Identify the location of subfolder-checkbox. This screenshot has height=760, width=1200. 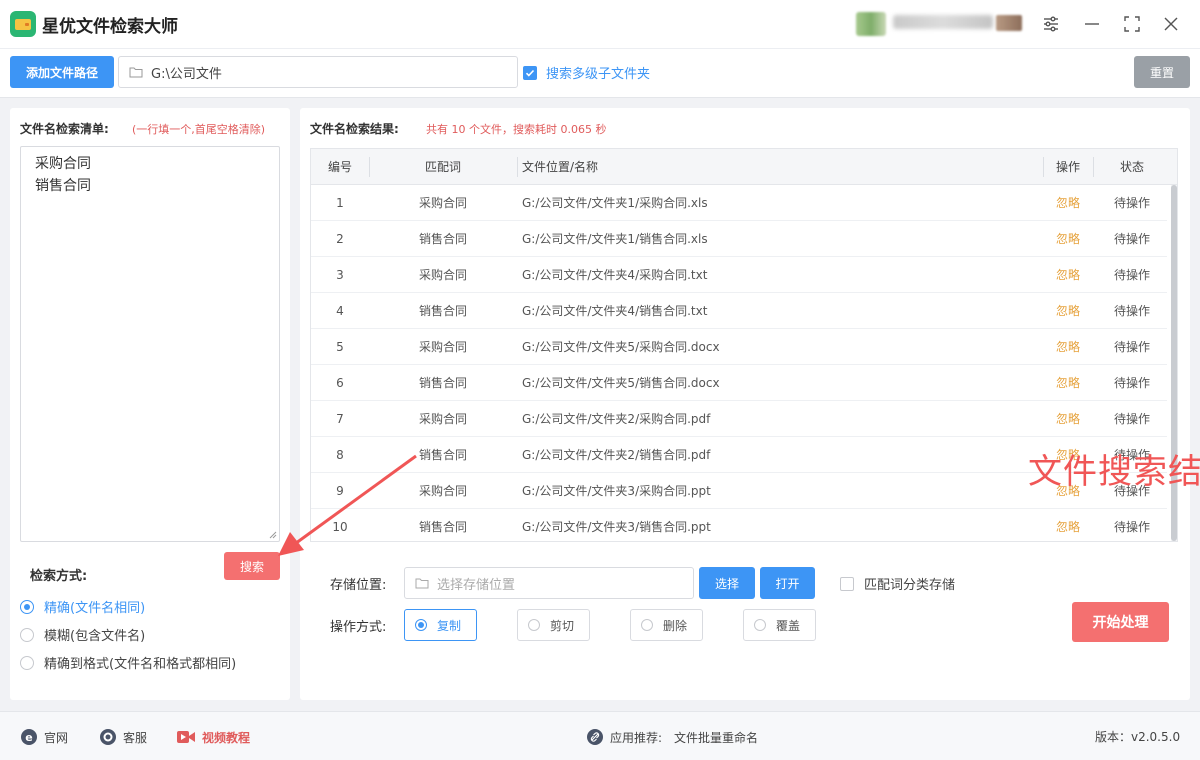
(530, 72).